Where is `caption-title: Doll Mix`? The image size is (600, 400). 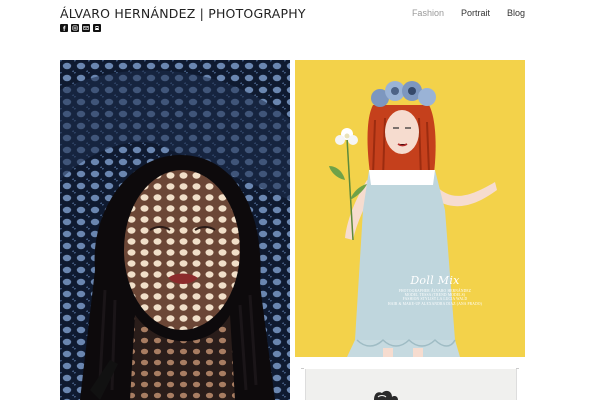 caption-title: Doll Mix is located at coordinates (435, 280).